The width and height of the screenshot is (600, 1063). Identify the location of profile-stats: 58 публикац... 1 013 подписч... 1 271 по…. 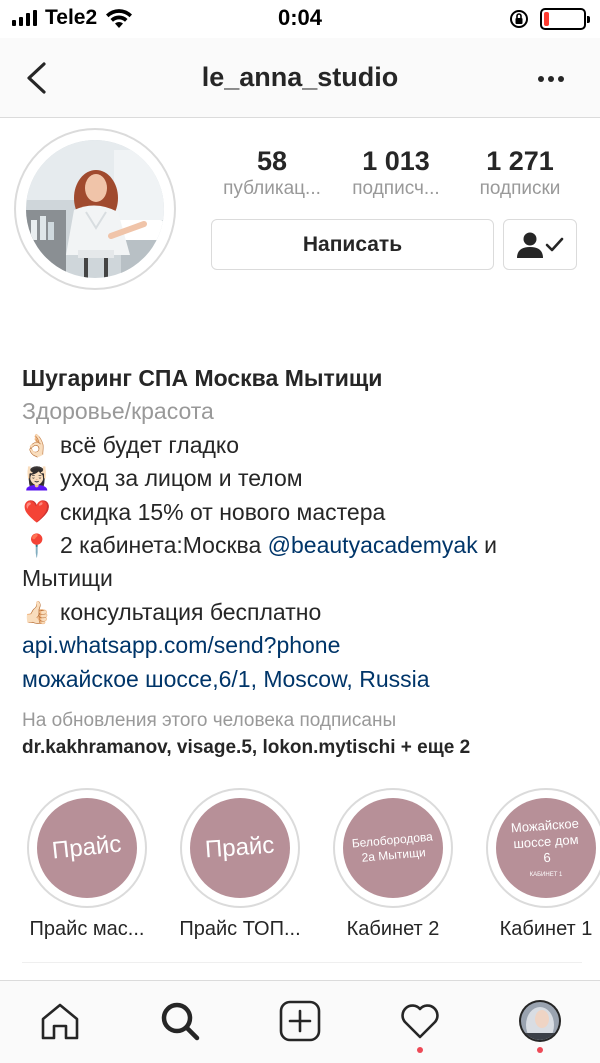
(396, 174).